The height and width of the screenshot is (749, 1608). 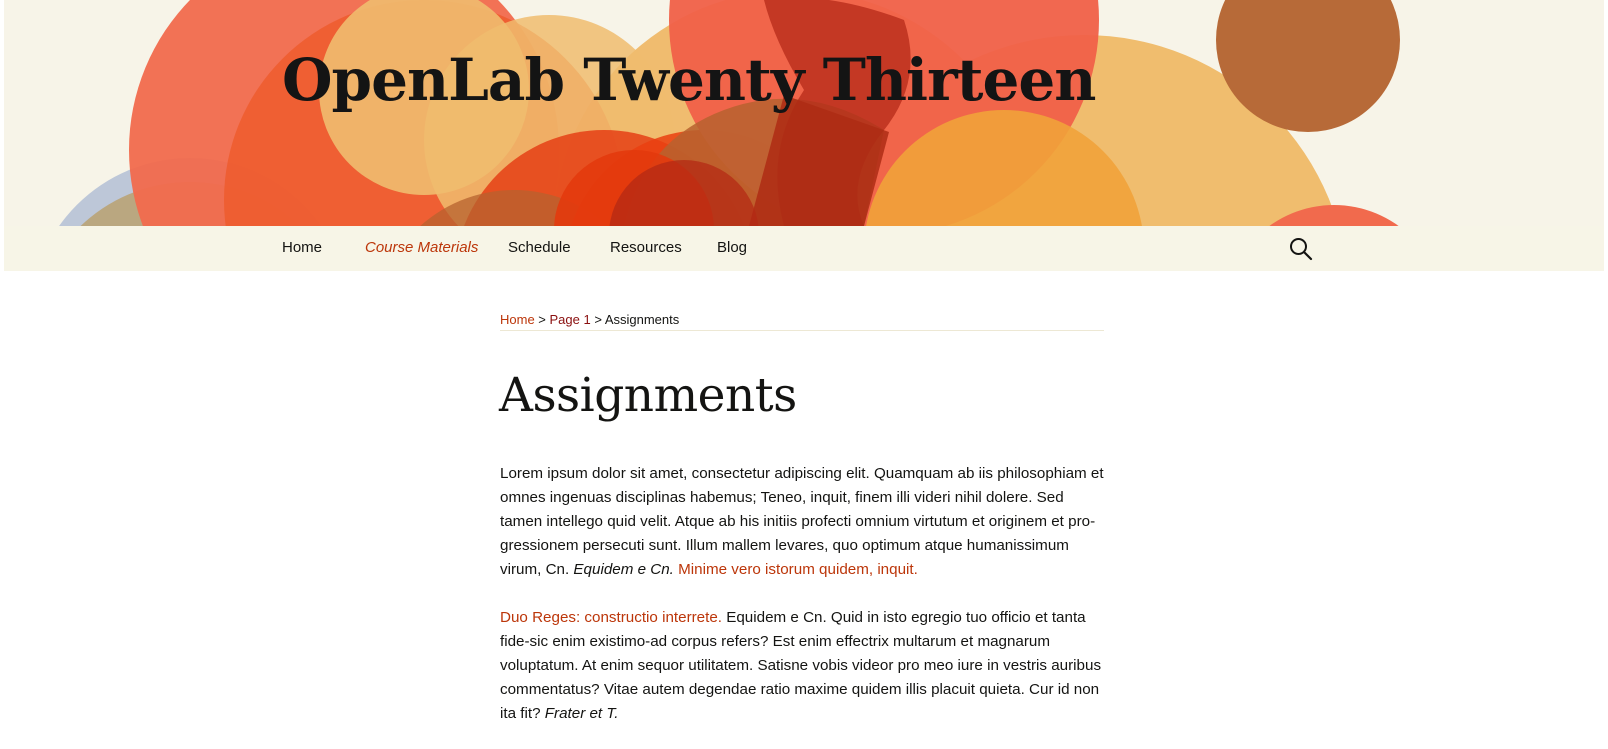 I want to click on search-icon, so click(x=1301, y=249).